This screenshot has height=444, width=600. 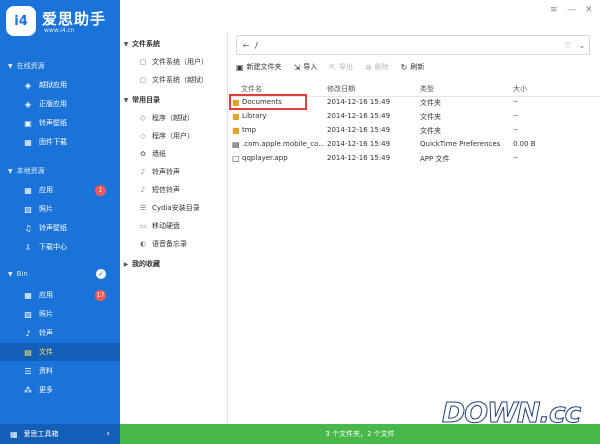 What do you see at coordinates (166, 118) in the screenshot?
I see `tree-apps-jailbreak: ◇ 程序（越狱）` at bounding box center [166, 118].